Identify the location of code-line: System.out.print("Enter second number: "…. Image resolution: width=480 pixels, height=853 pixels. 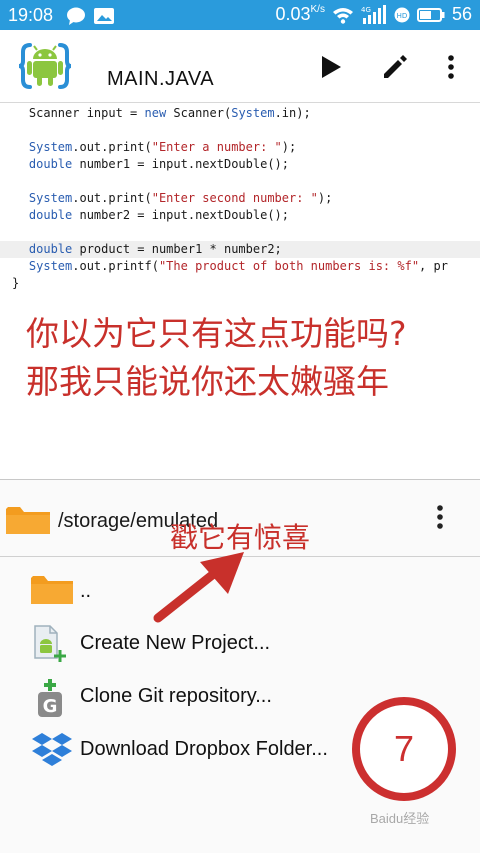
(240, 198).